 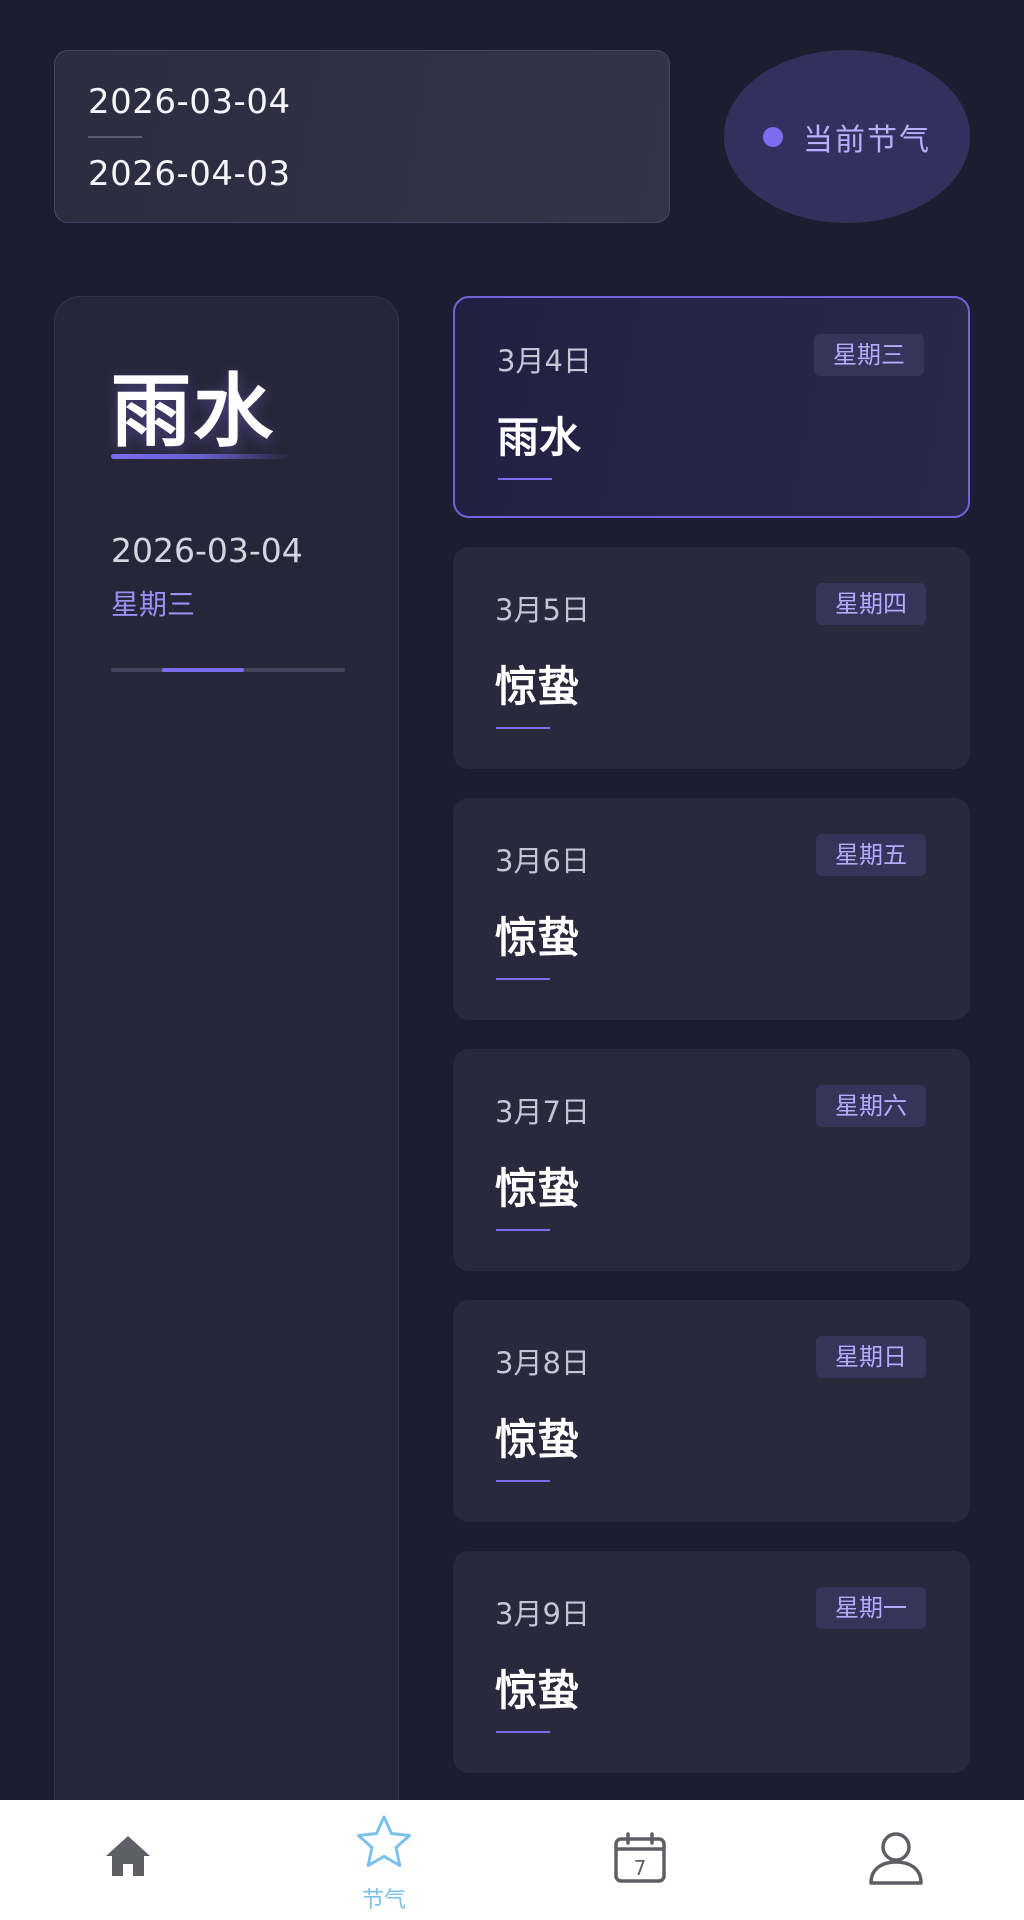 What do you see at coordinates (539, 437) in the screenshot?
I see `day-term: 雨水` at bounding box center [539, 437].